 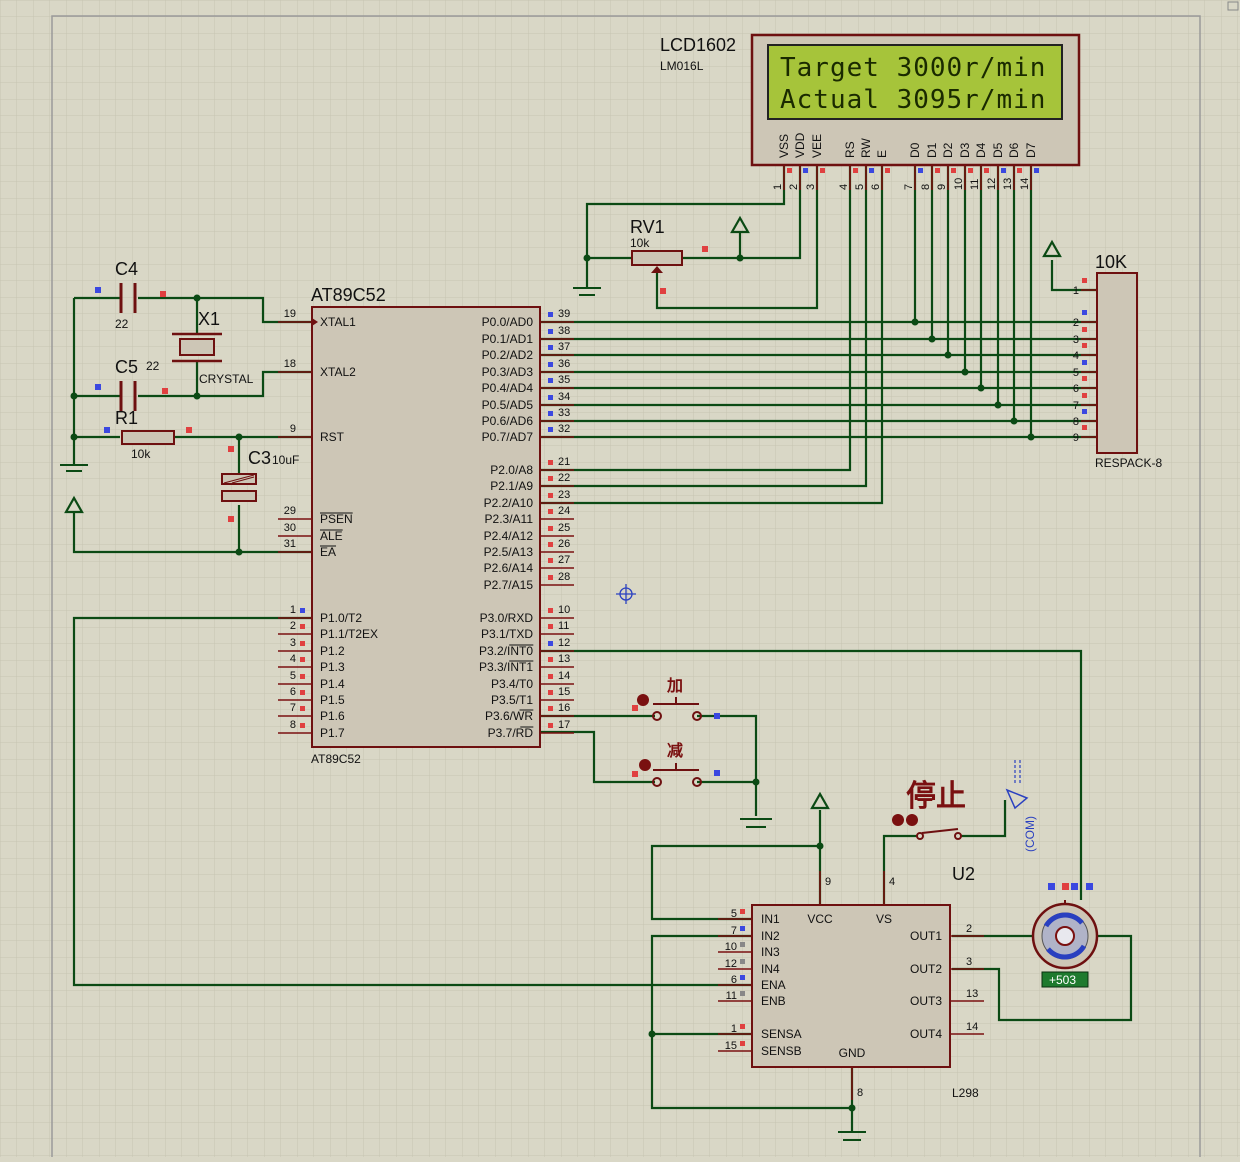 What do you see at coordinates (564, 347) in the screenshot?
I see `pin-number: 37` at bounding box center [564, 347].